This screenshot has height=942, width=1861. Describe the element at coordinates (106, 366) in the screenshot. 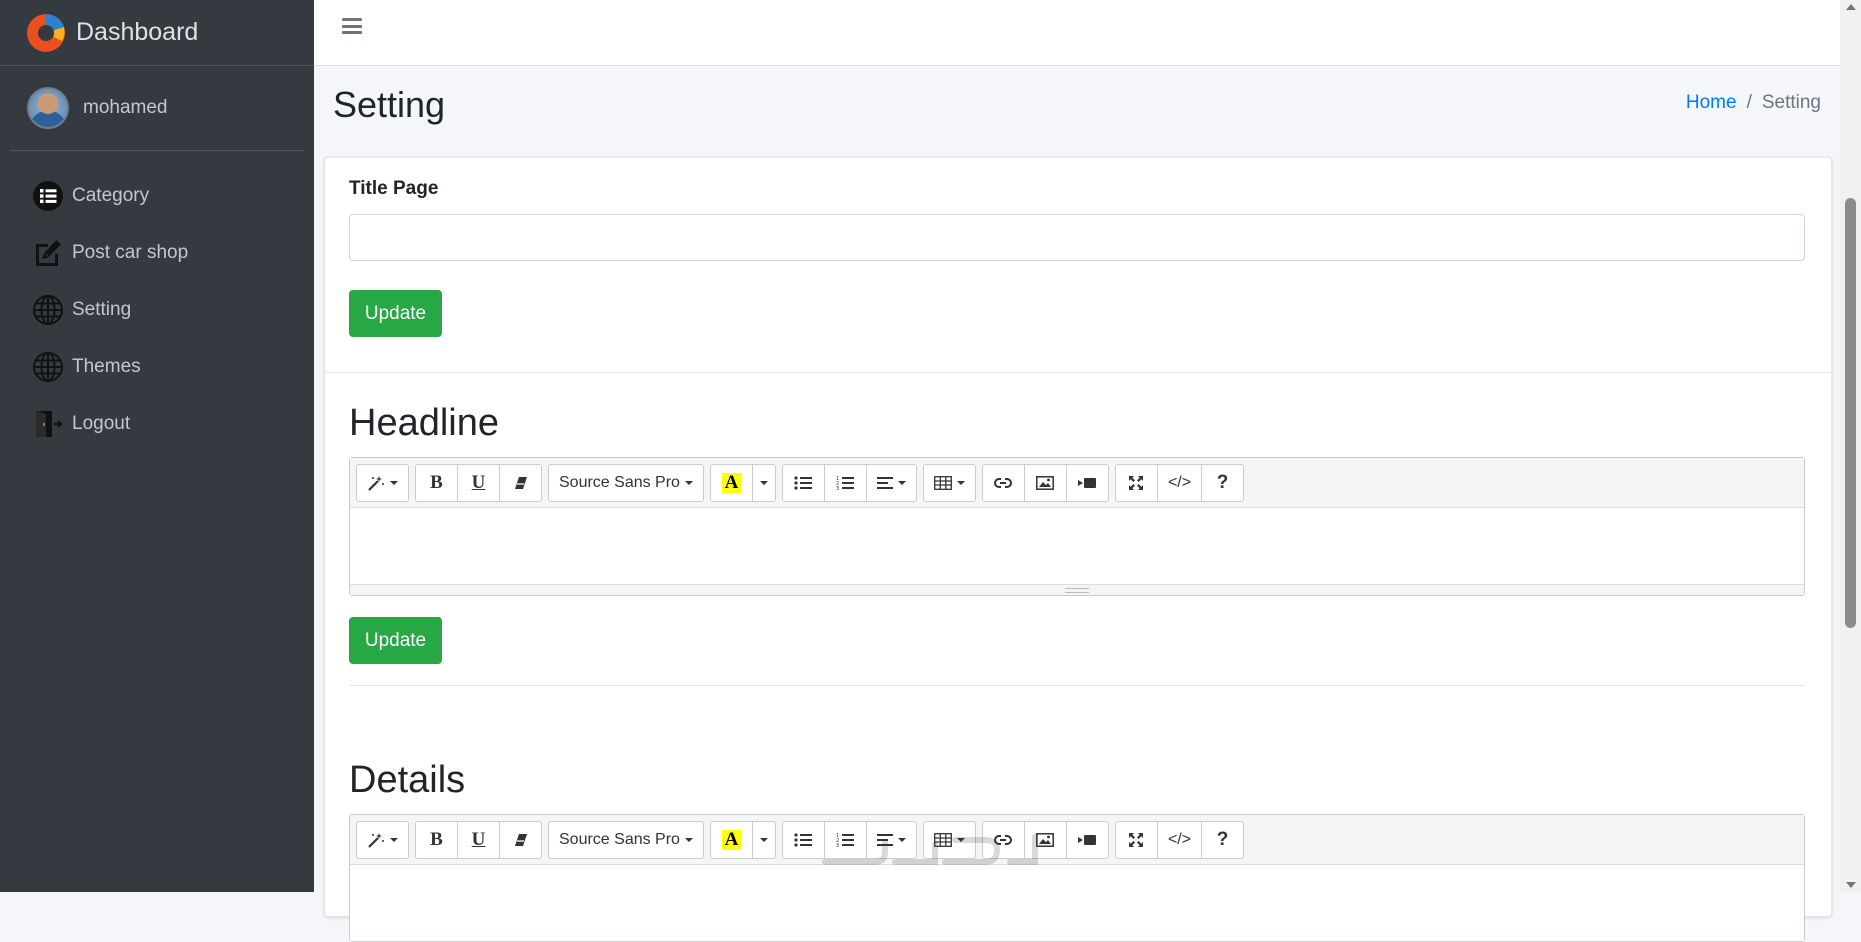

I see `sidebar-item-label: Themes` at that location.